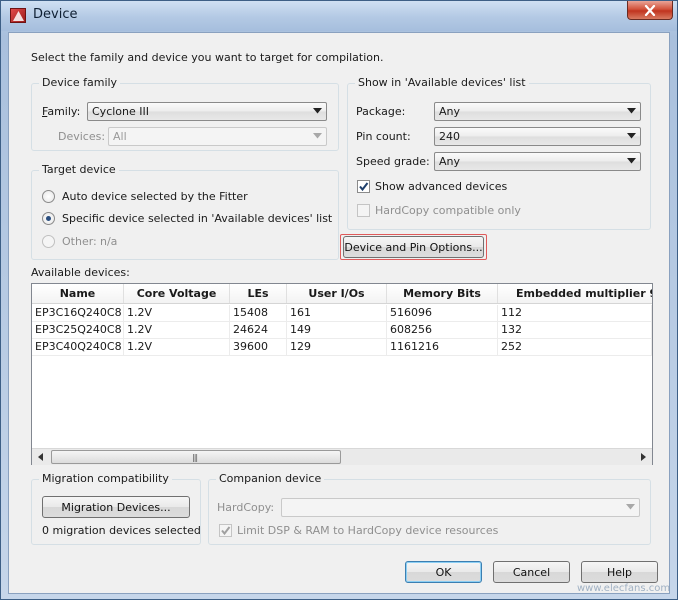 The height and width of the screenshot is (600, 678). Describe the element at coordinates (55, 14) in the screenshot. I see `window-title: Device` at that location.